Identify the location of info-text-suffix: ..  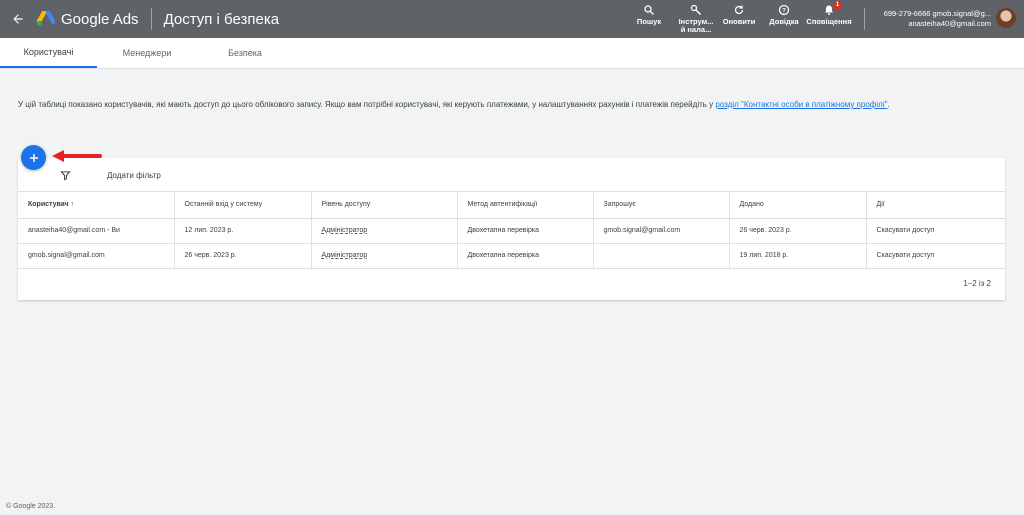
(888, 104).